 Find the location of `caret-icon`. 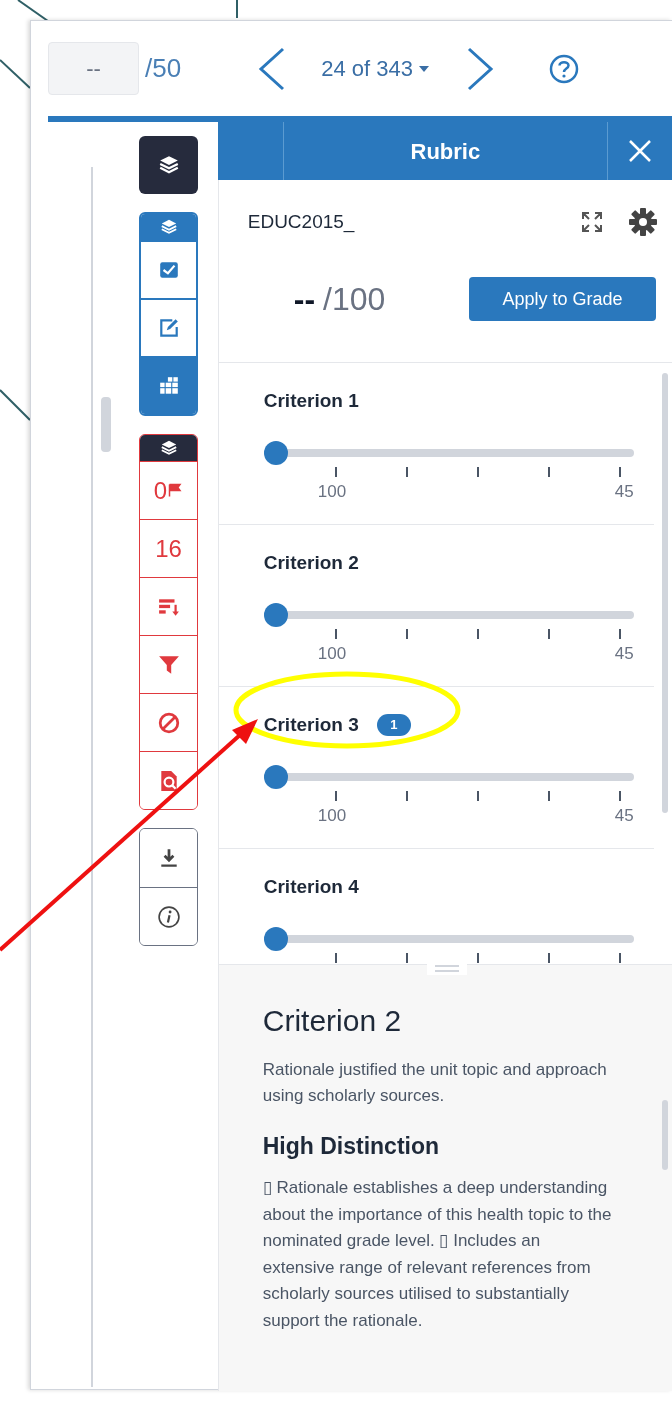

caret-icon is located at coordinates (423, 68).